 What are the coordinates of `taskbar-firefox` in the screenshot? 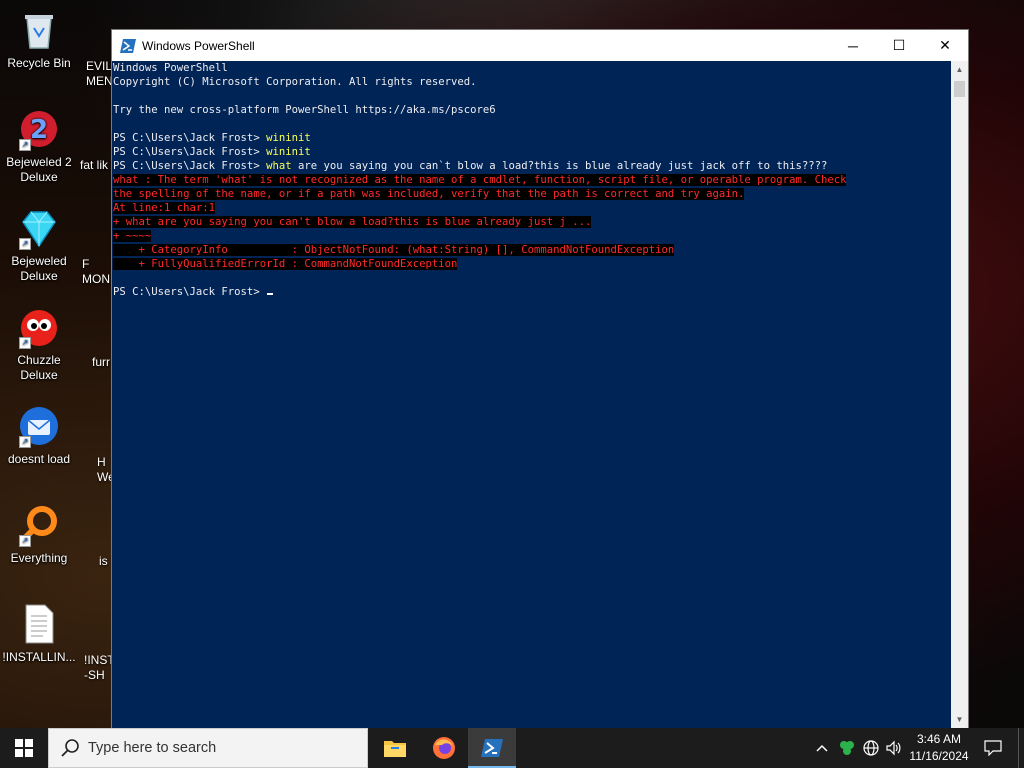 It's located at (444, 748).